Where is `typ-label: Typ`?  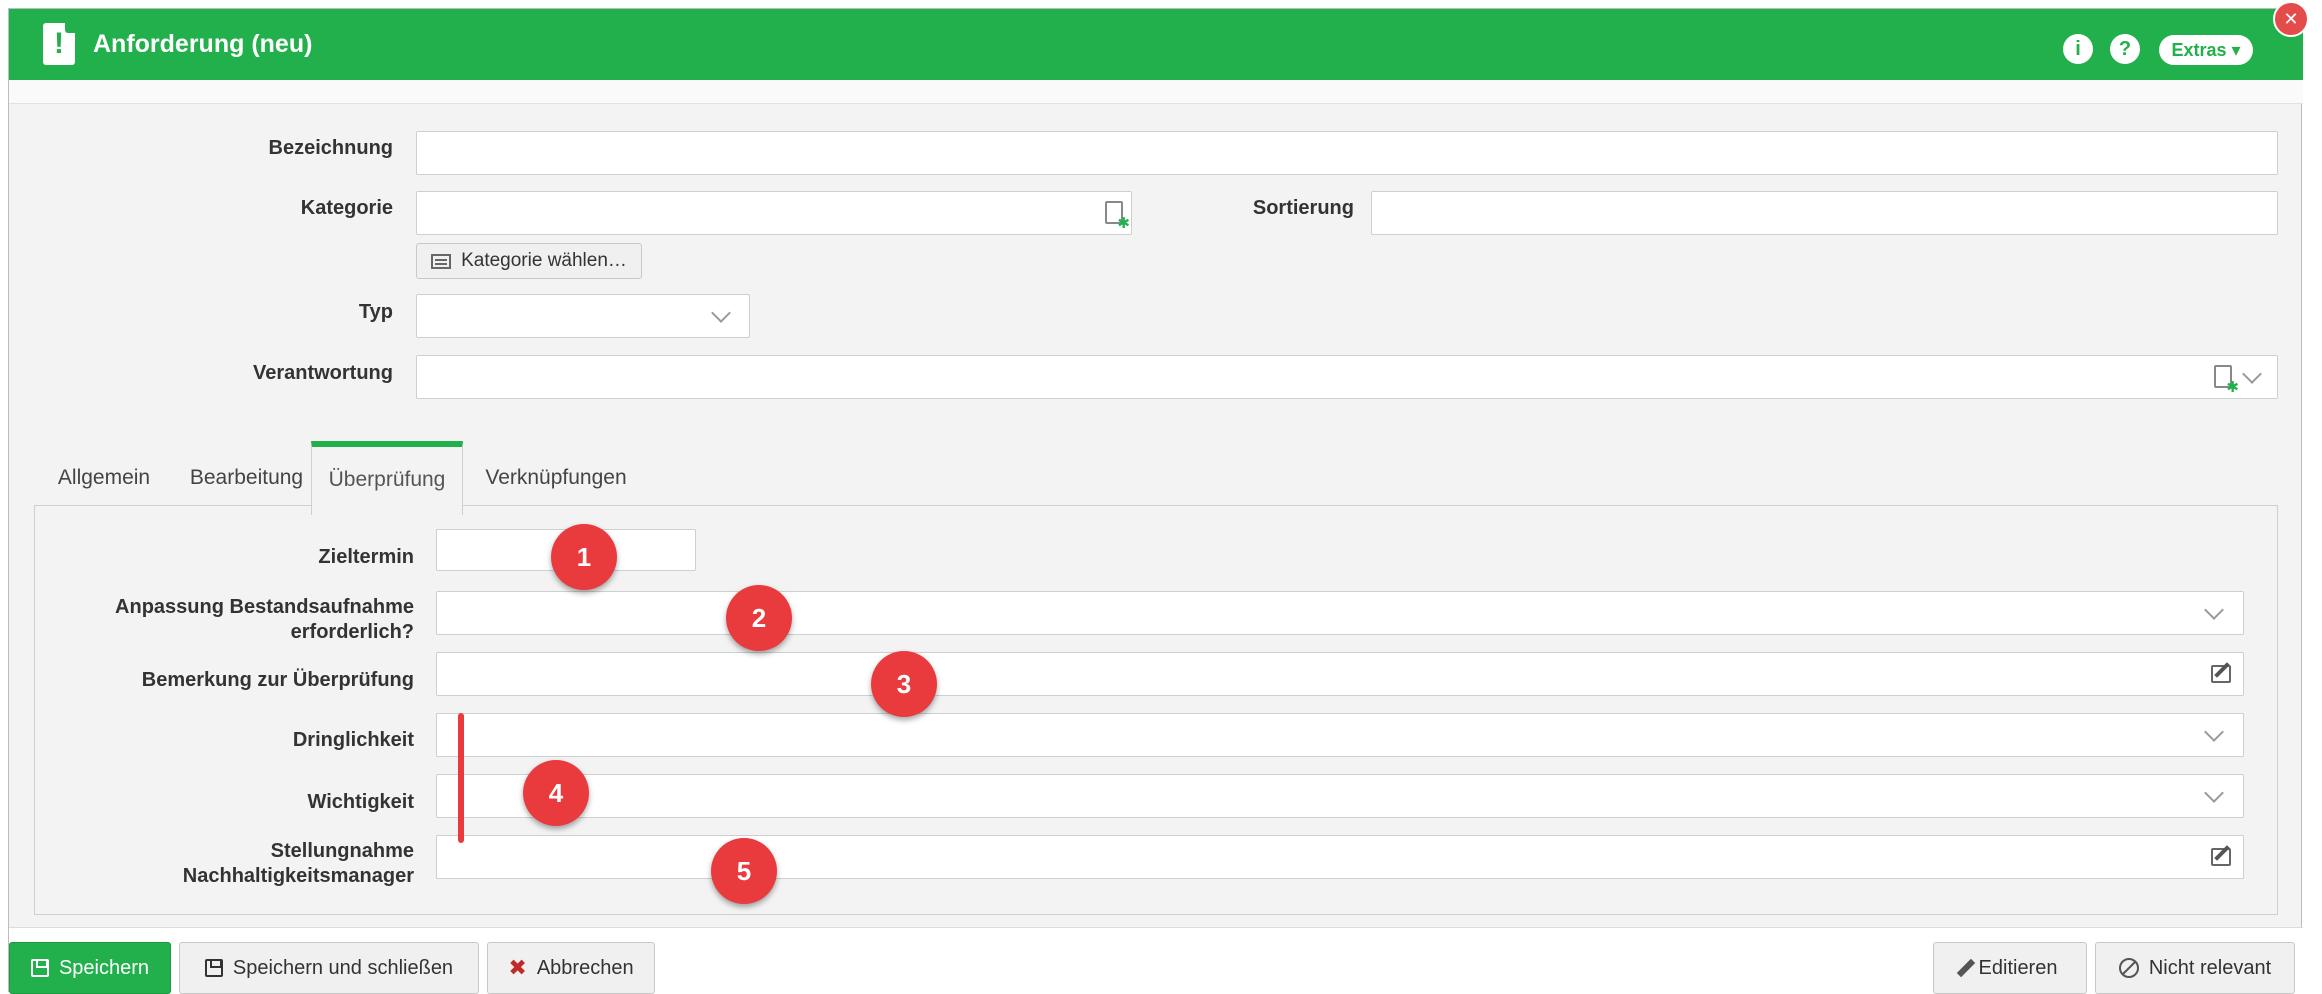 typ-label: Typ is located at coordinates (375, 312).